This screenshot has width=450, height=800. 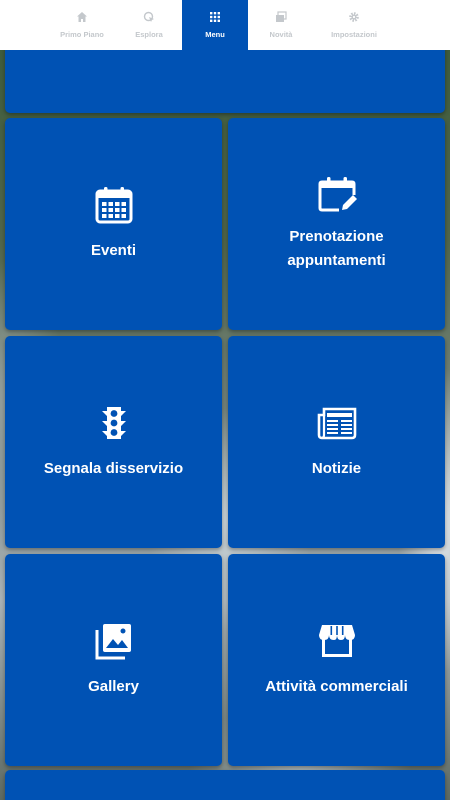 What do you see at coordinates (336, 423) in the screenshot?
I see `newspaper-icon` at bounding box center [336, 423].